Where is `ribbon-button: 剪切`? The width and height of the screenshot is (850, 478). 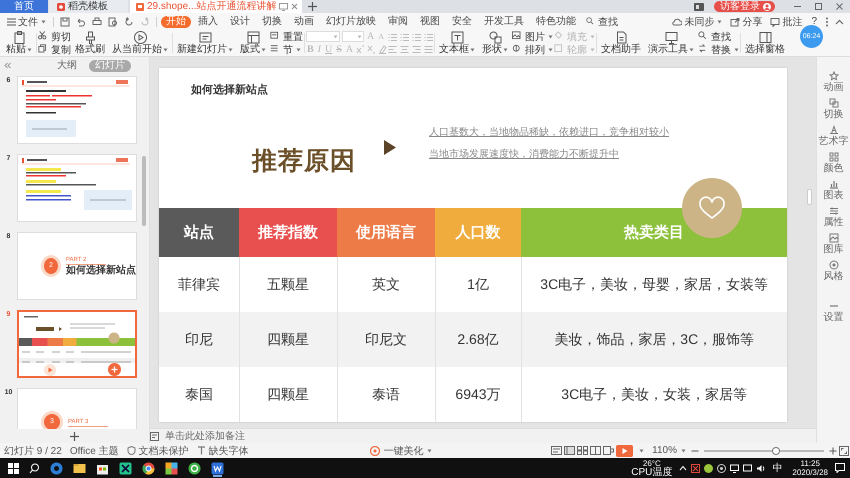
ribbon-button: 剪切 is located at coordinates (54, 36).